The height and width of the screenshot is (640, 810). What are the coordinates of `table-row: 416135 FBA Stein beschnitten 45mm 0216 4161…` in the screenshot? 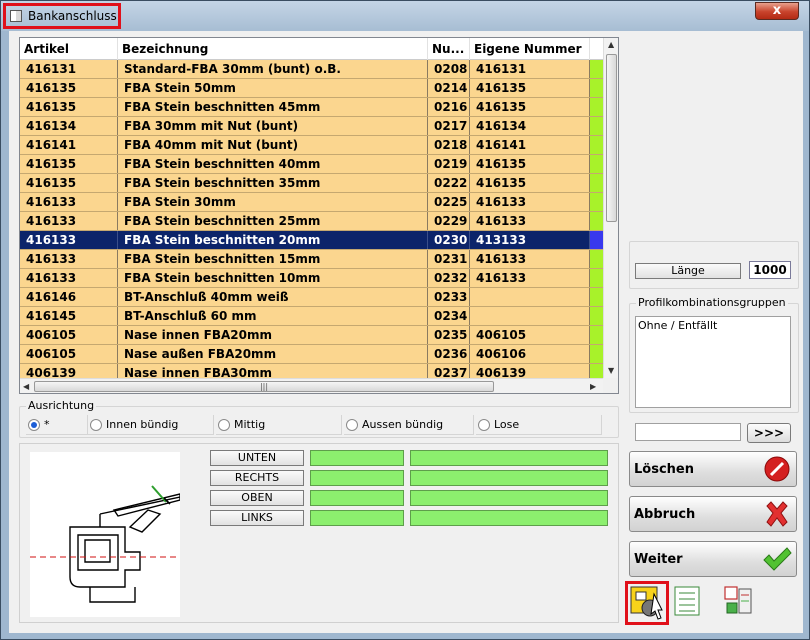 It's located at (311, 107).